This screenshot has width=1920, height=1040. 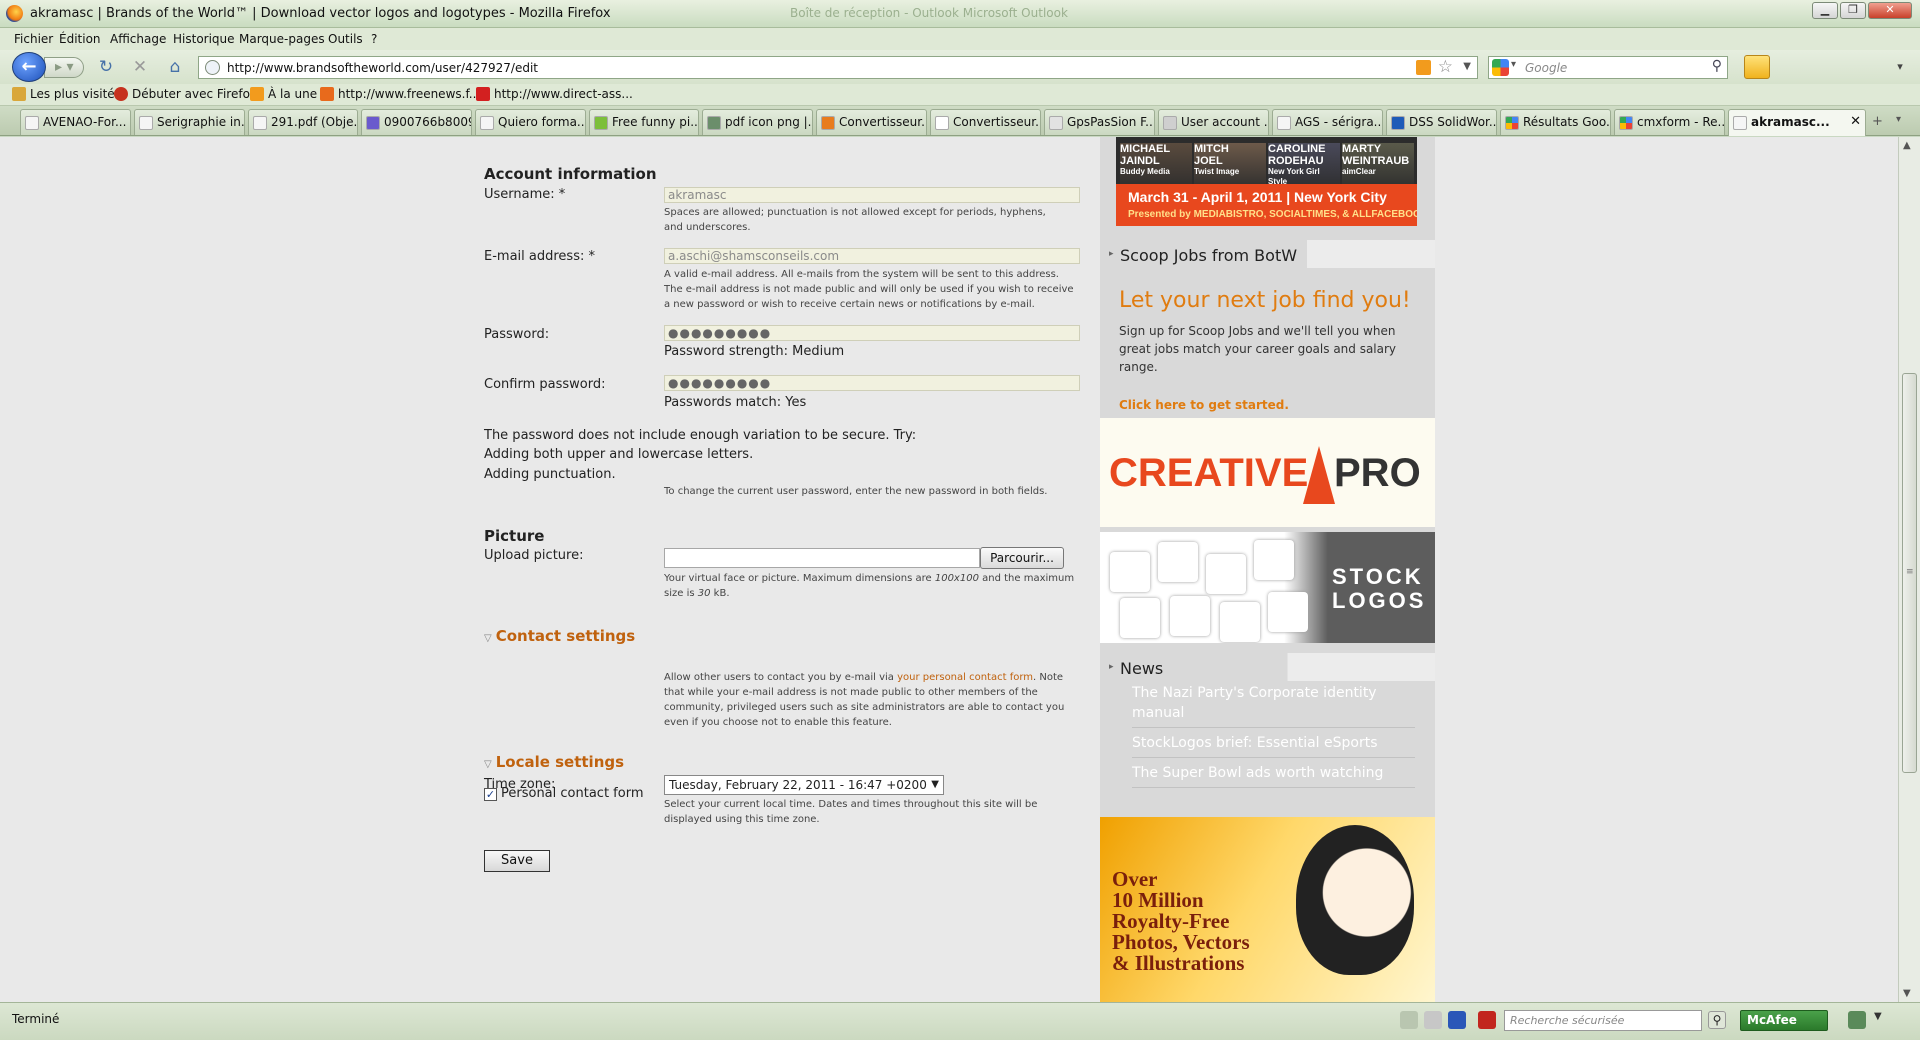 What do you see at coordinates (1211, 149) in the screenshot?
I see `speaker-name: MITCH` at bounding box center [1211, 149].